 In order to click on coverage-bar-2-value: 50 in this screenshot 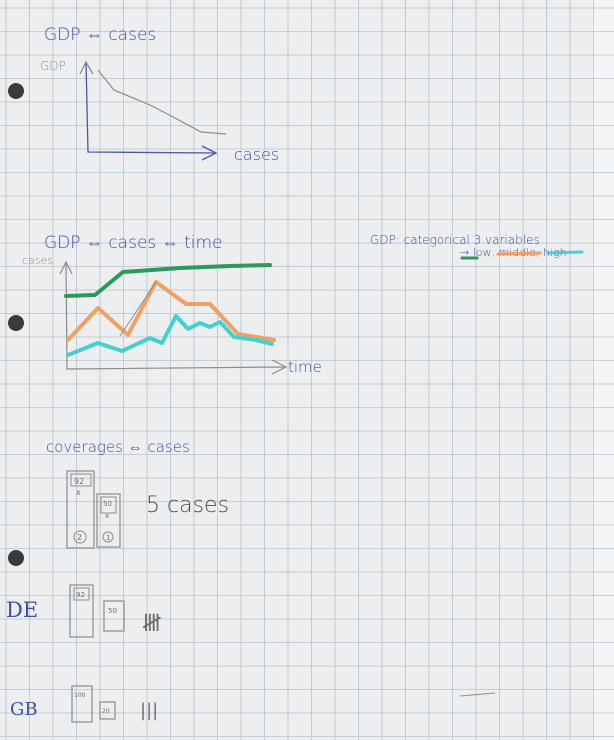, I will do `click(107, 504)`.